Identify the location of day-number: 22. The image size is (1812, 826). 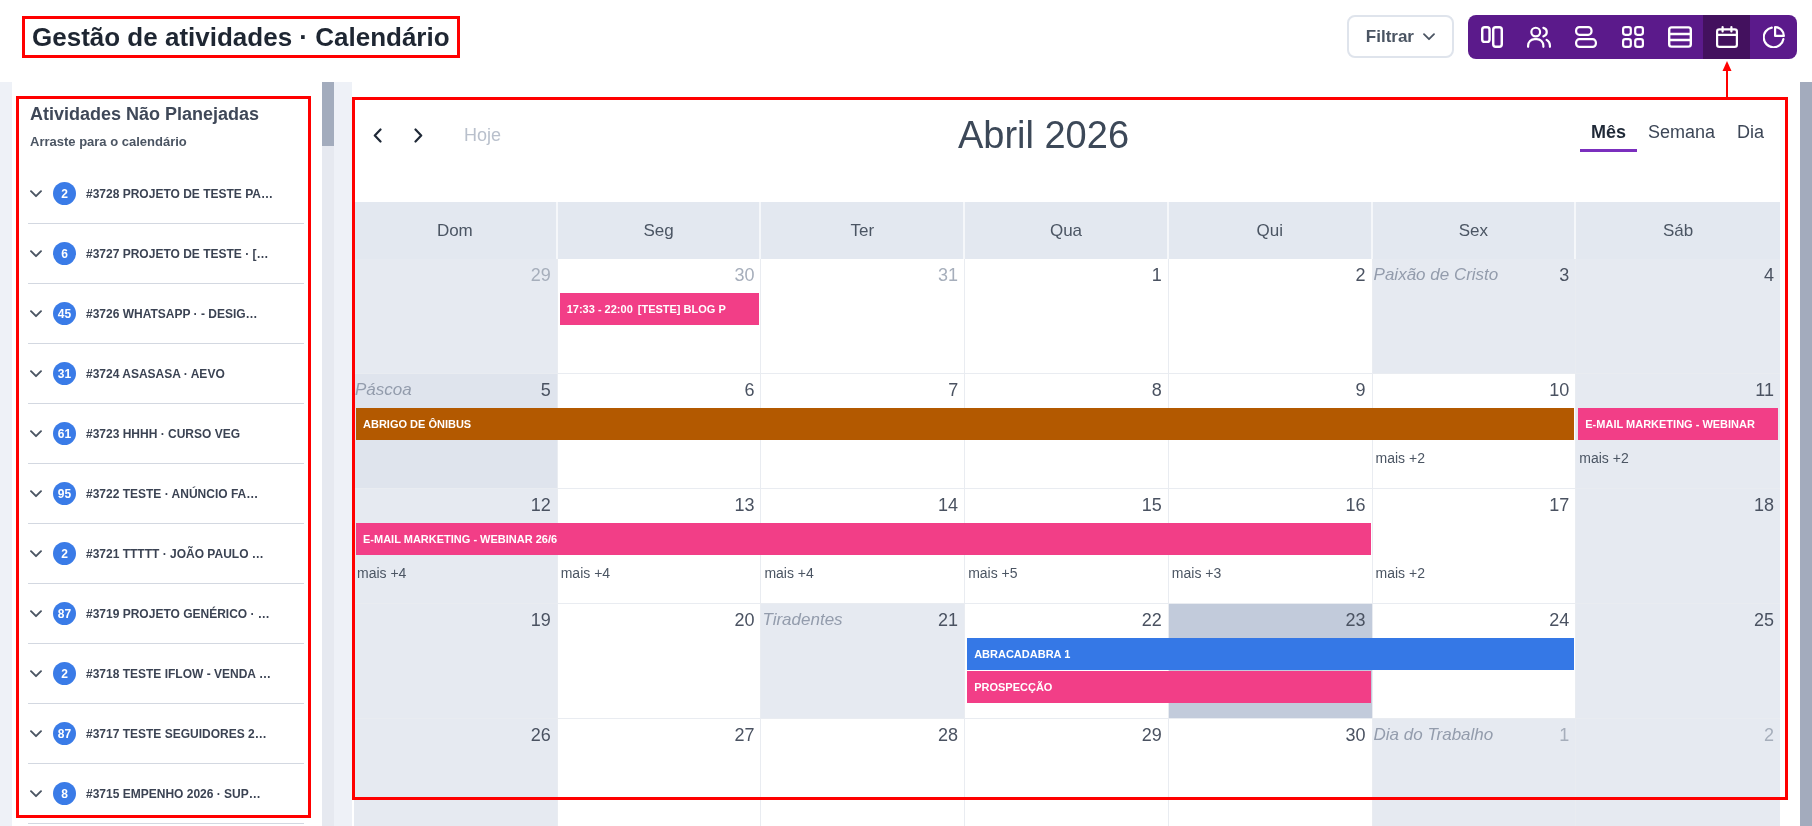
(1151, 620).